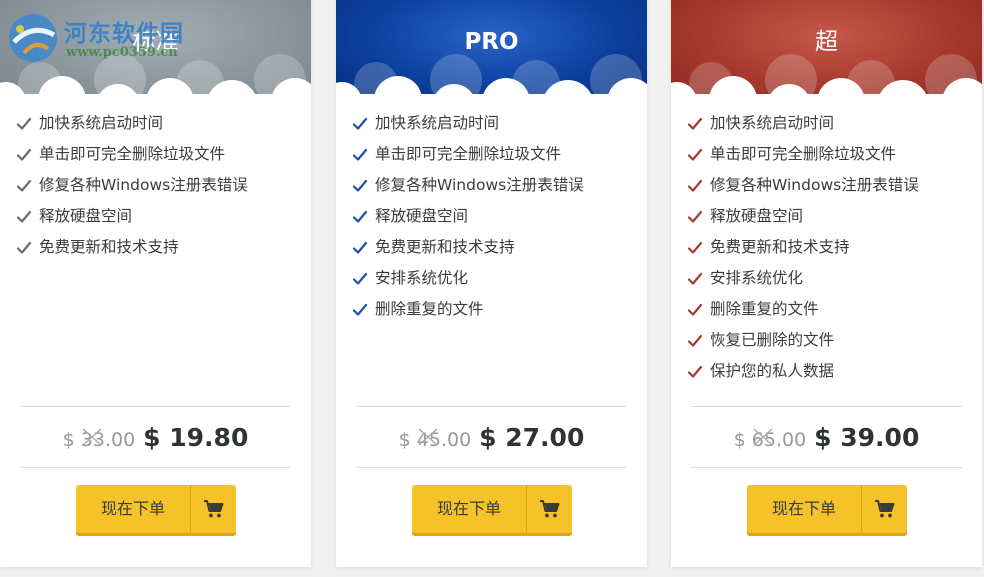  What do you see at coordinates (826, 50) in the screenshot?
I see `card-header: 超` at bounding box center [826, 50].